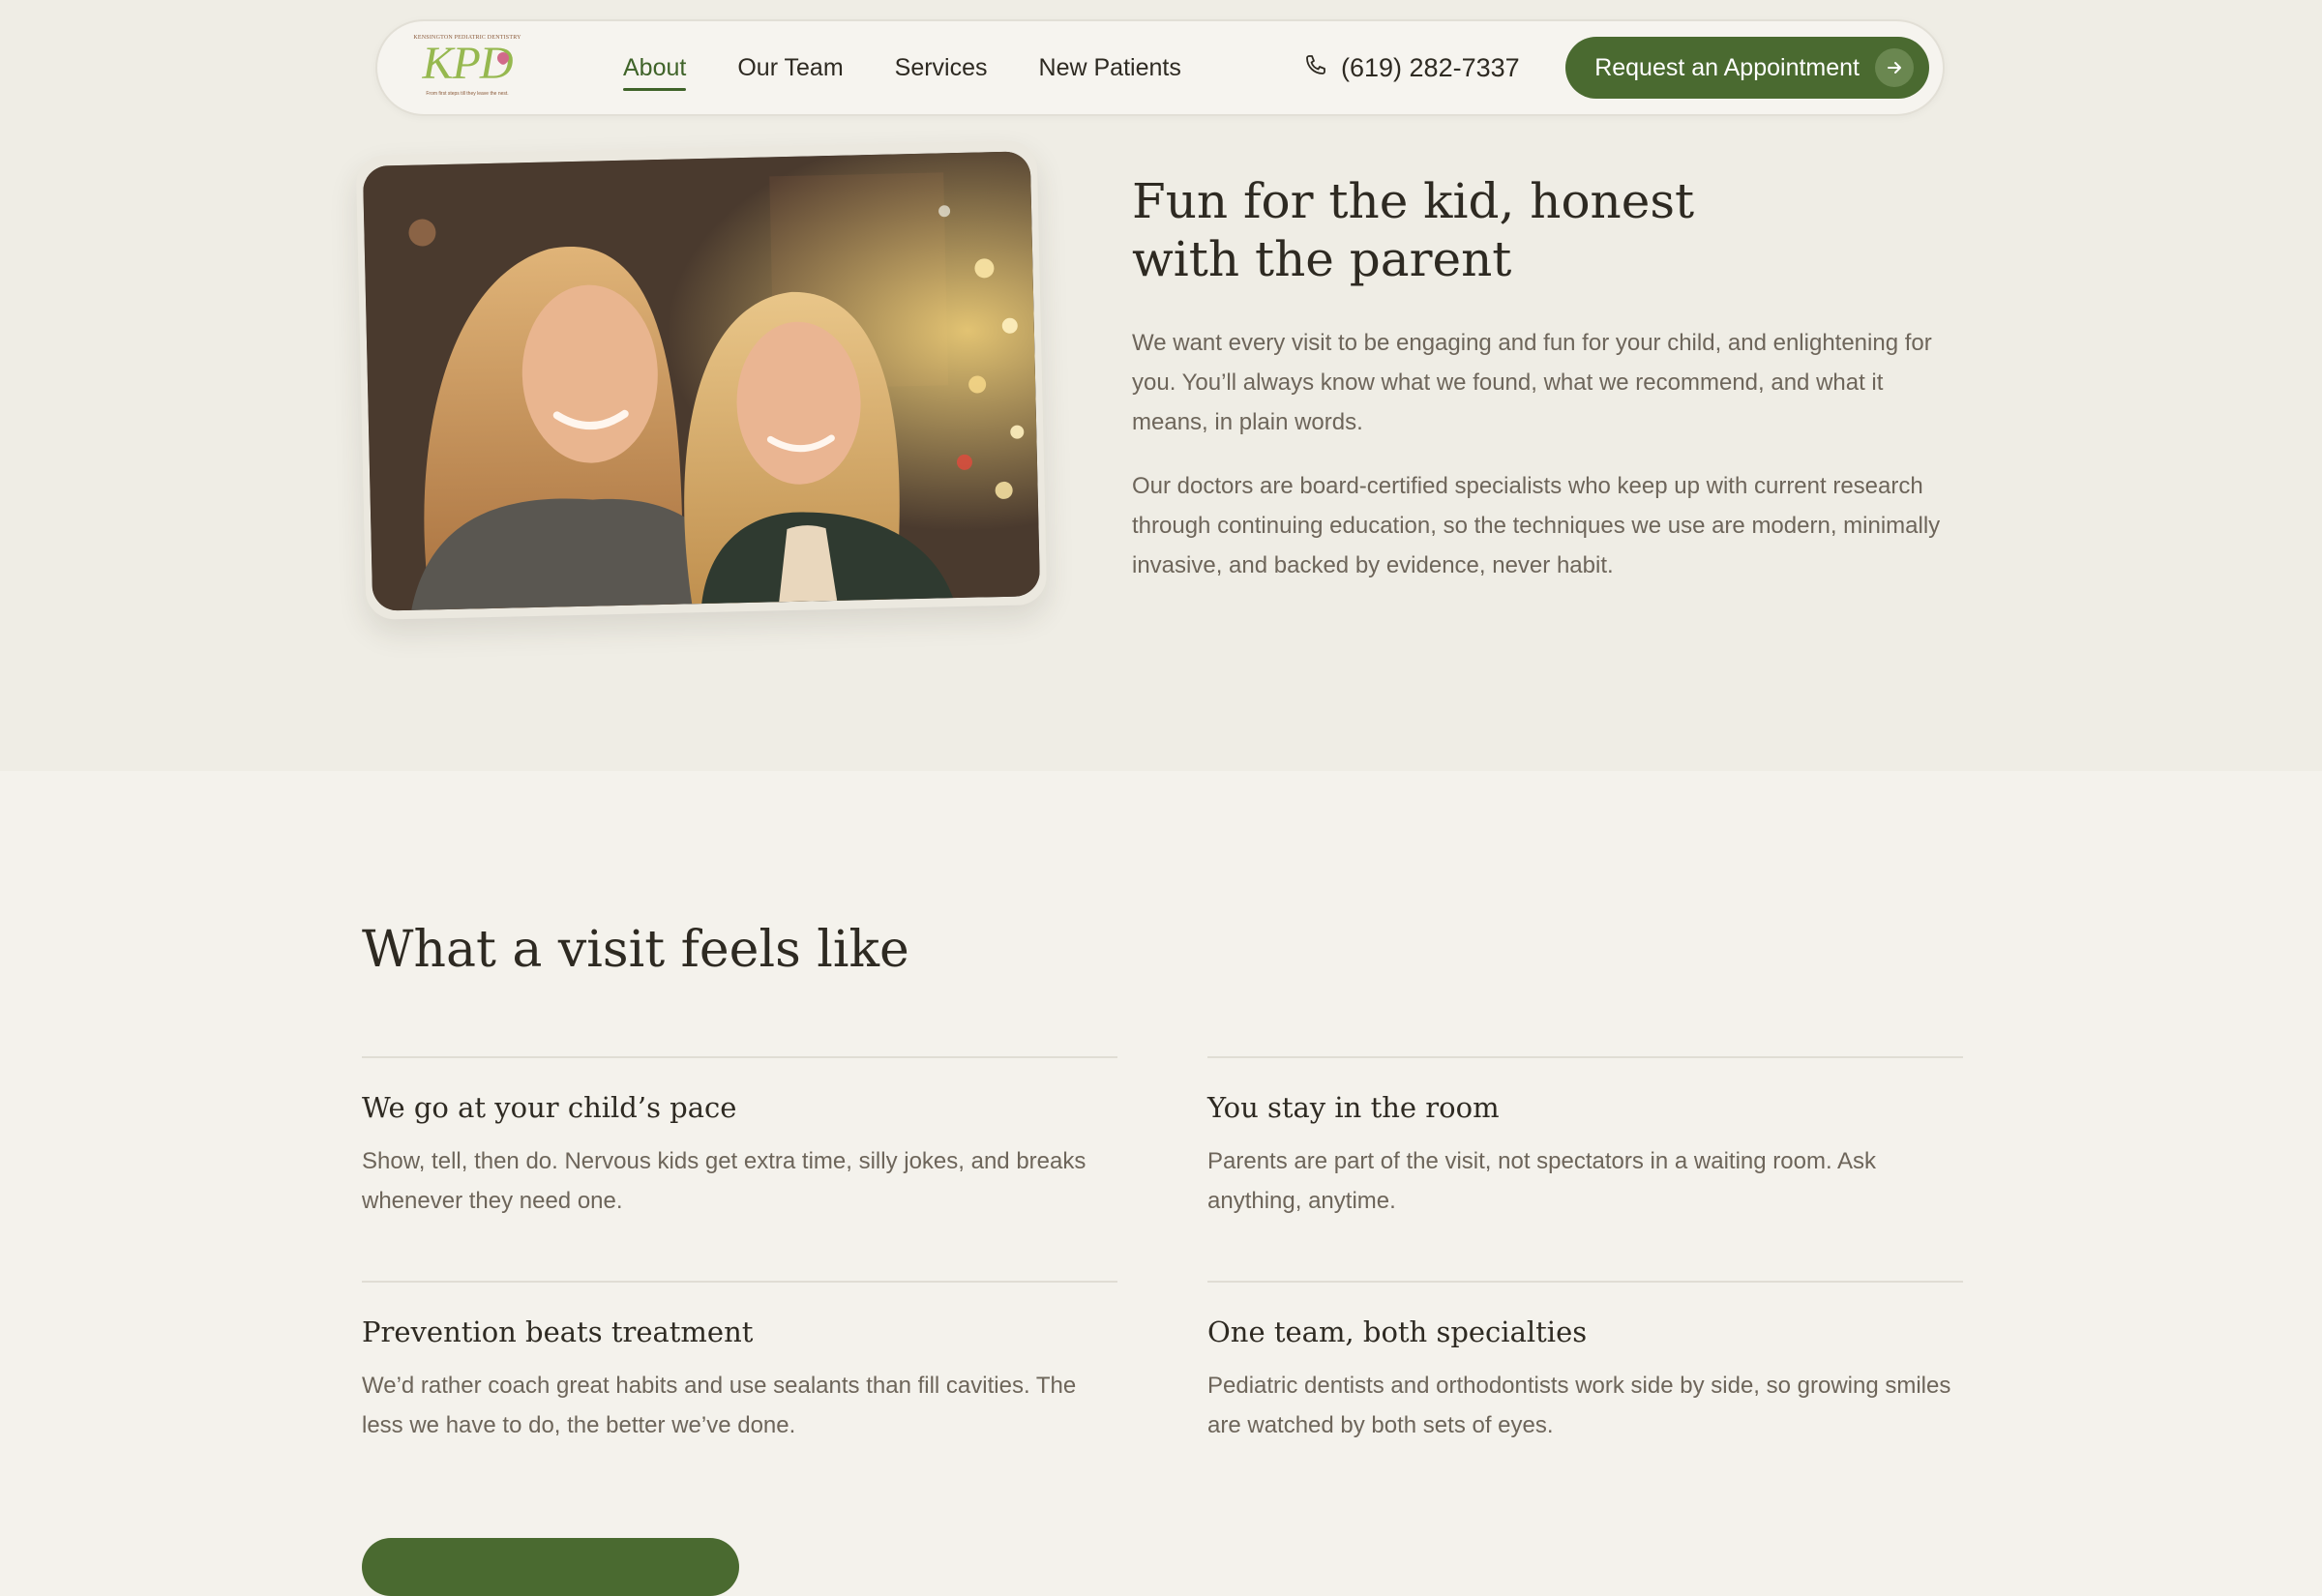 This screenshot has height=1596, width=2322. What do you see at coordinates (1315, 68) in the screenshot?
I see `phone-icon` at bounding box center [1315, 68].